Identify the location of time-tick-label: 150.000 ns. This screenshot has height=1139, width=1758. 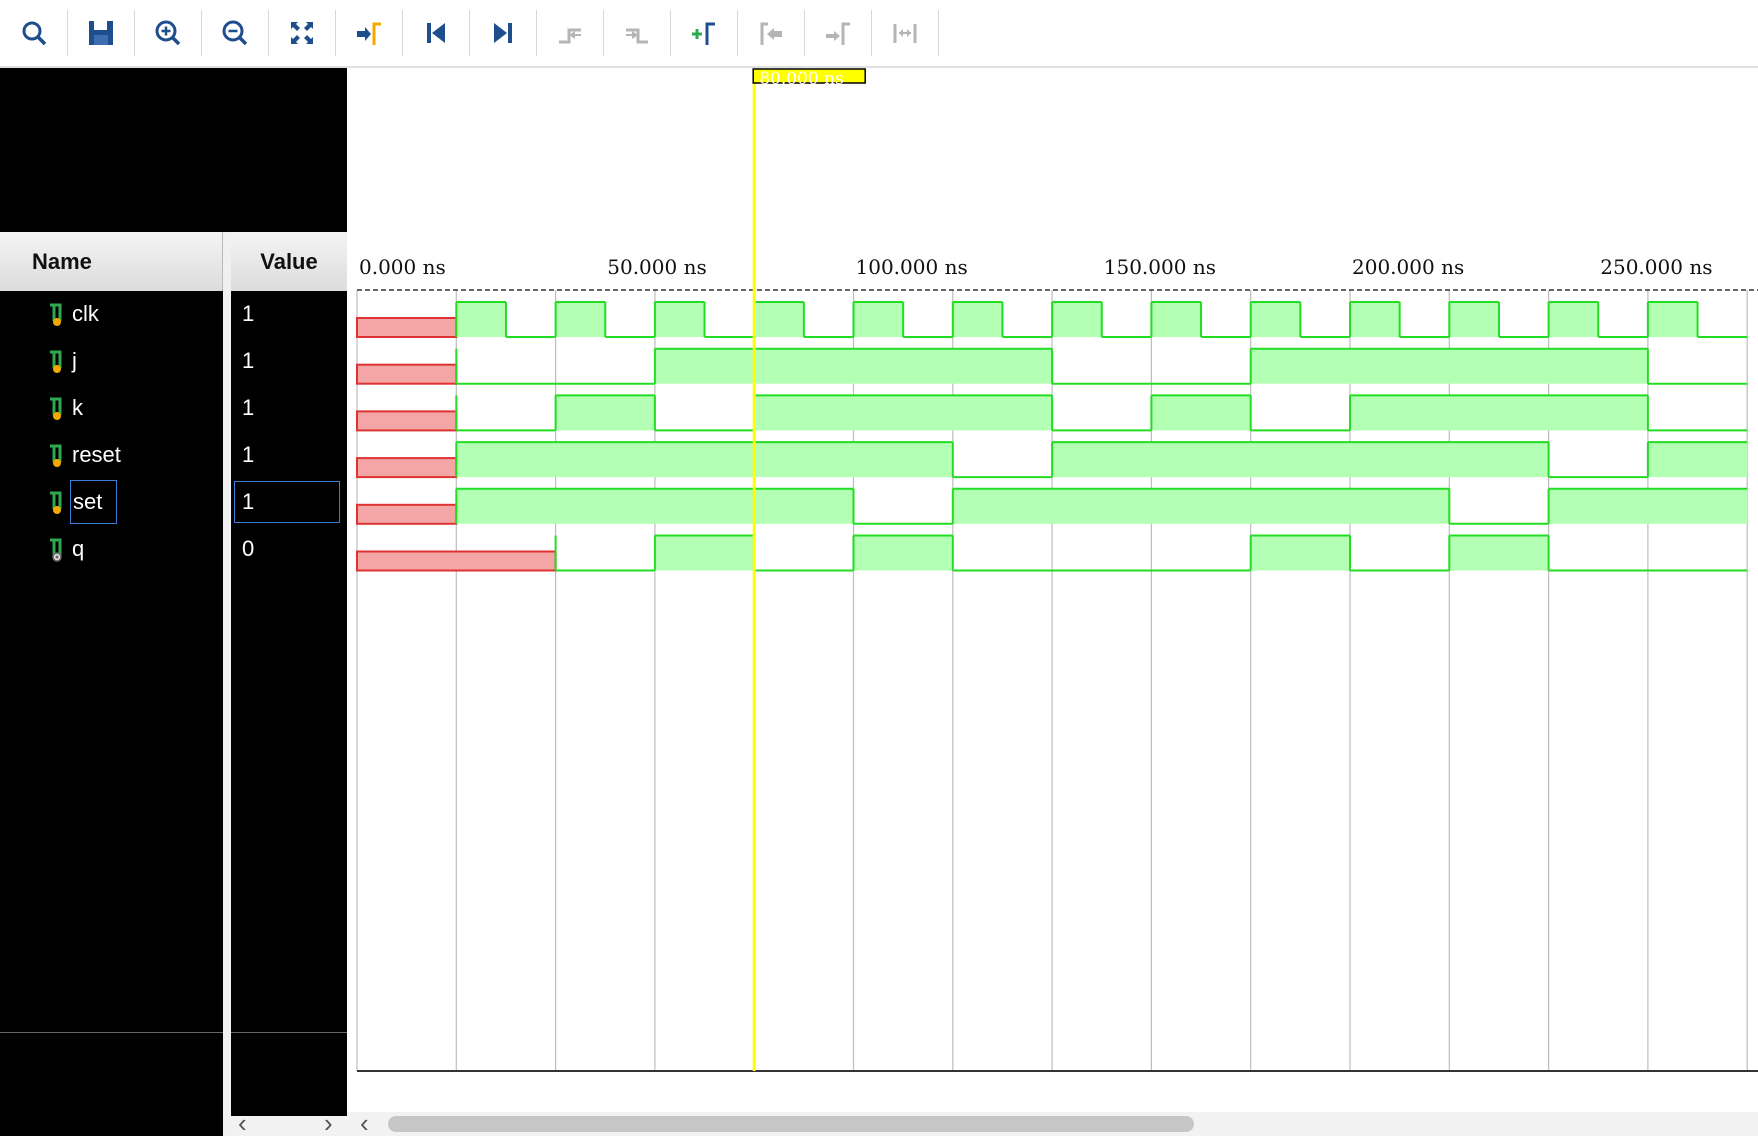
(1160, 267).